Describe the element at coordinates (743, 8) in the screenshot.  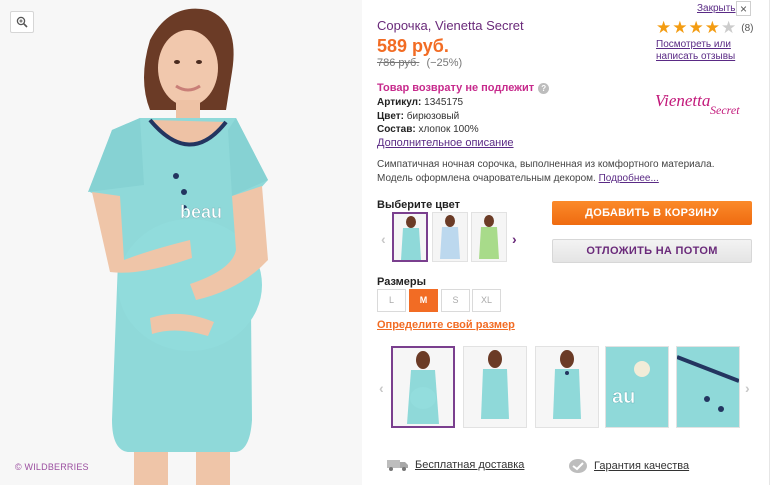
I see `close-icon: ×` at that location.